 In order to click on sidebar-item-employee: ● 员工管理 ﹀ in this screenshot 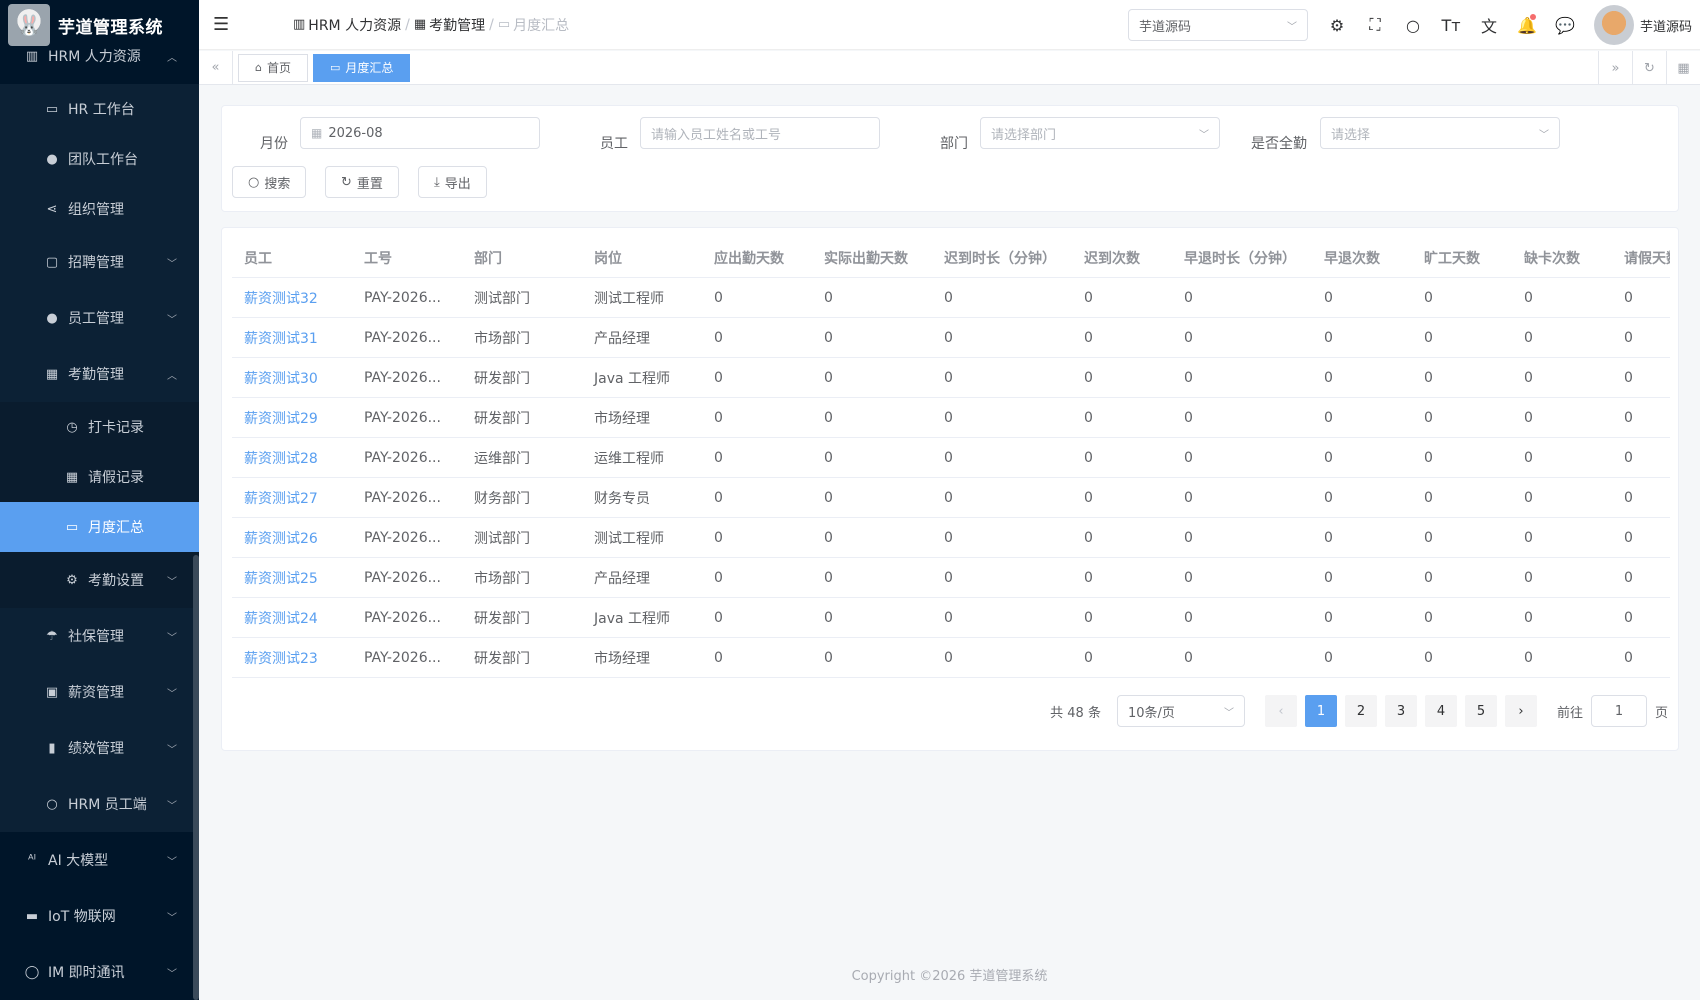, I will do `click(99, 318)`.